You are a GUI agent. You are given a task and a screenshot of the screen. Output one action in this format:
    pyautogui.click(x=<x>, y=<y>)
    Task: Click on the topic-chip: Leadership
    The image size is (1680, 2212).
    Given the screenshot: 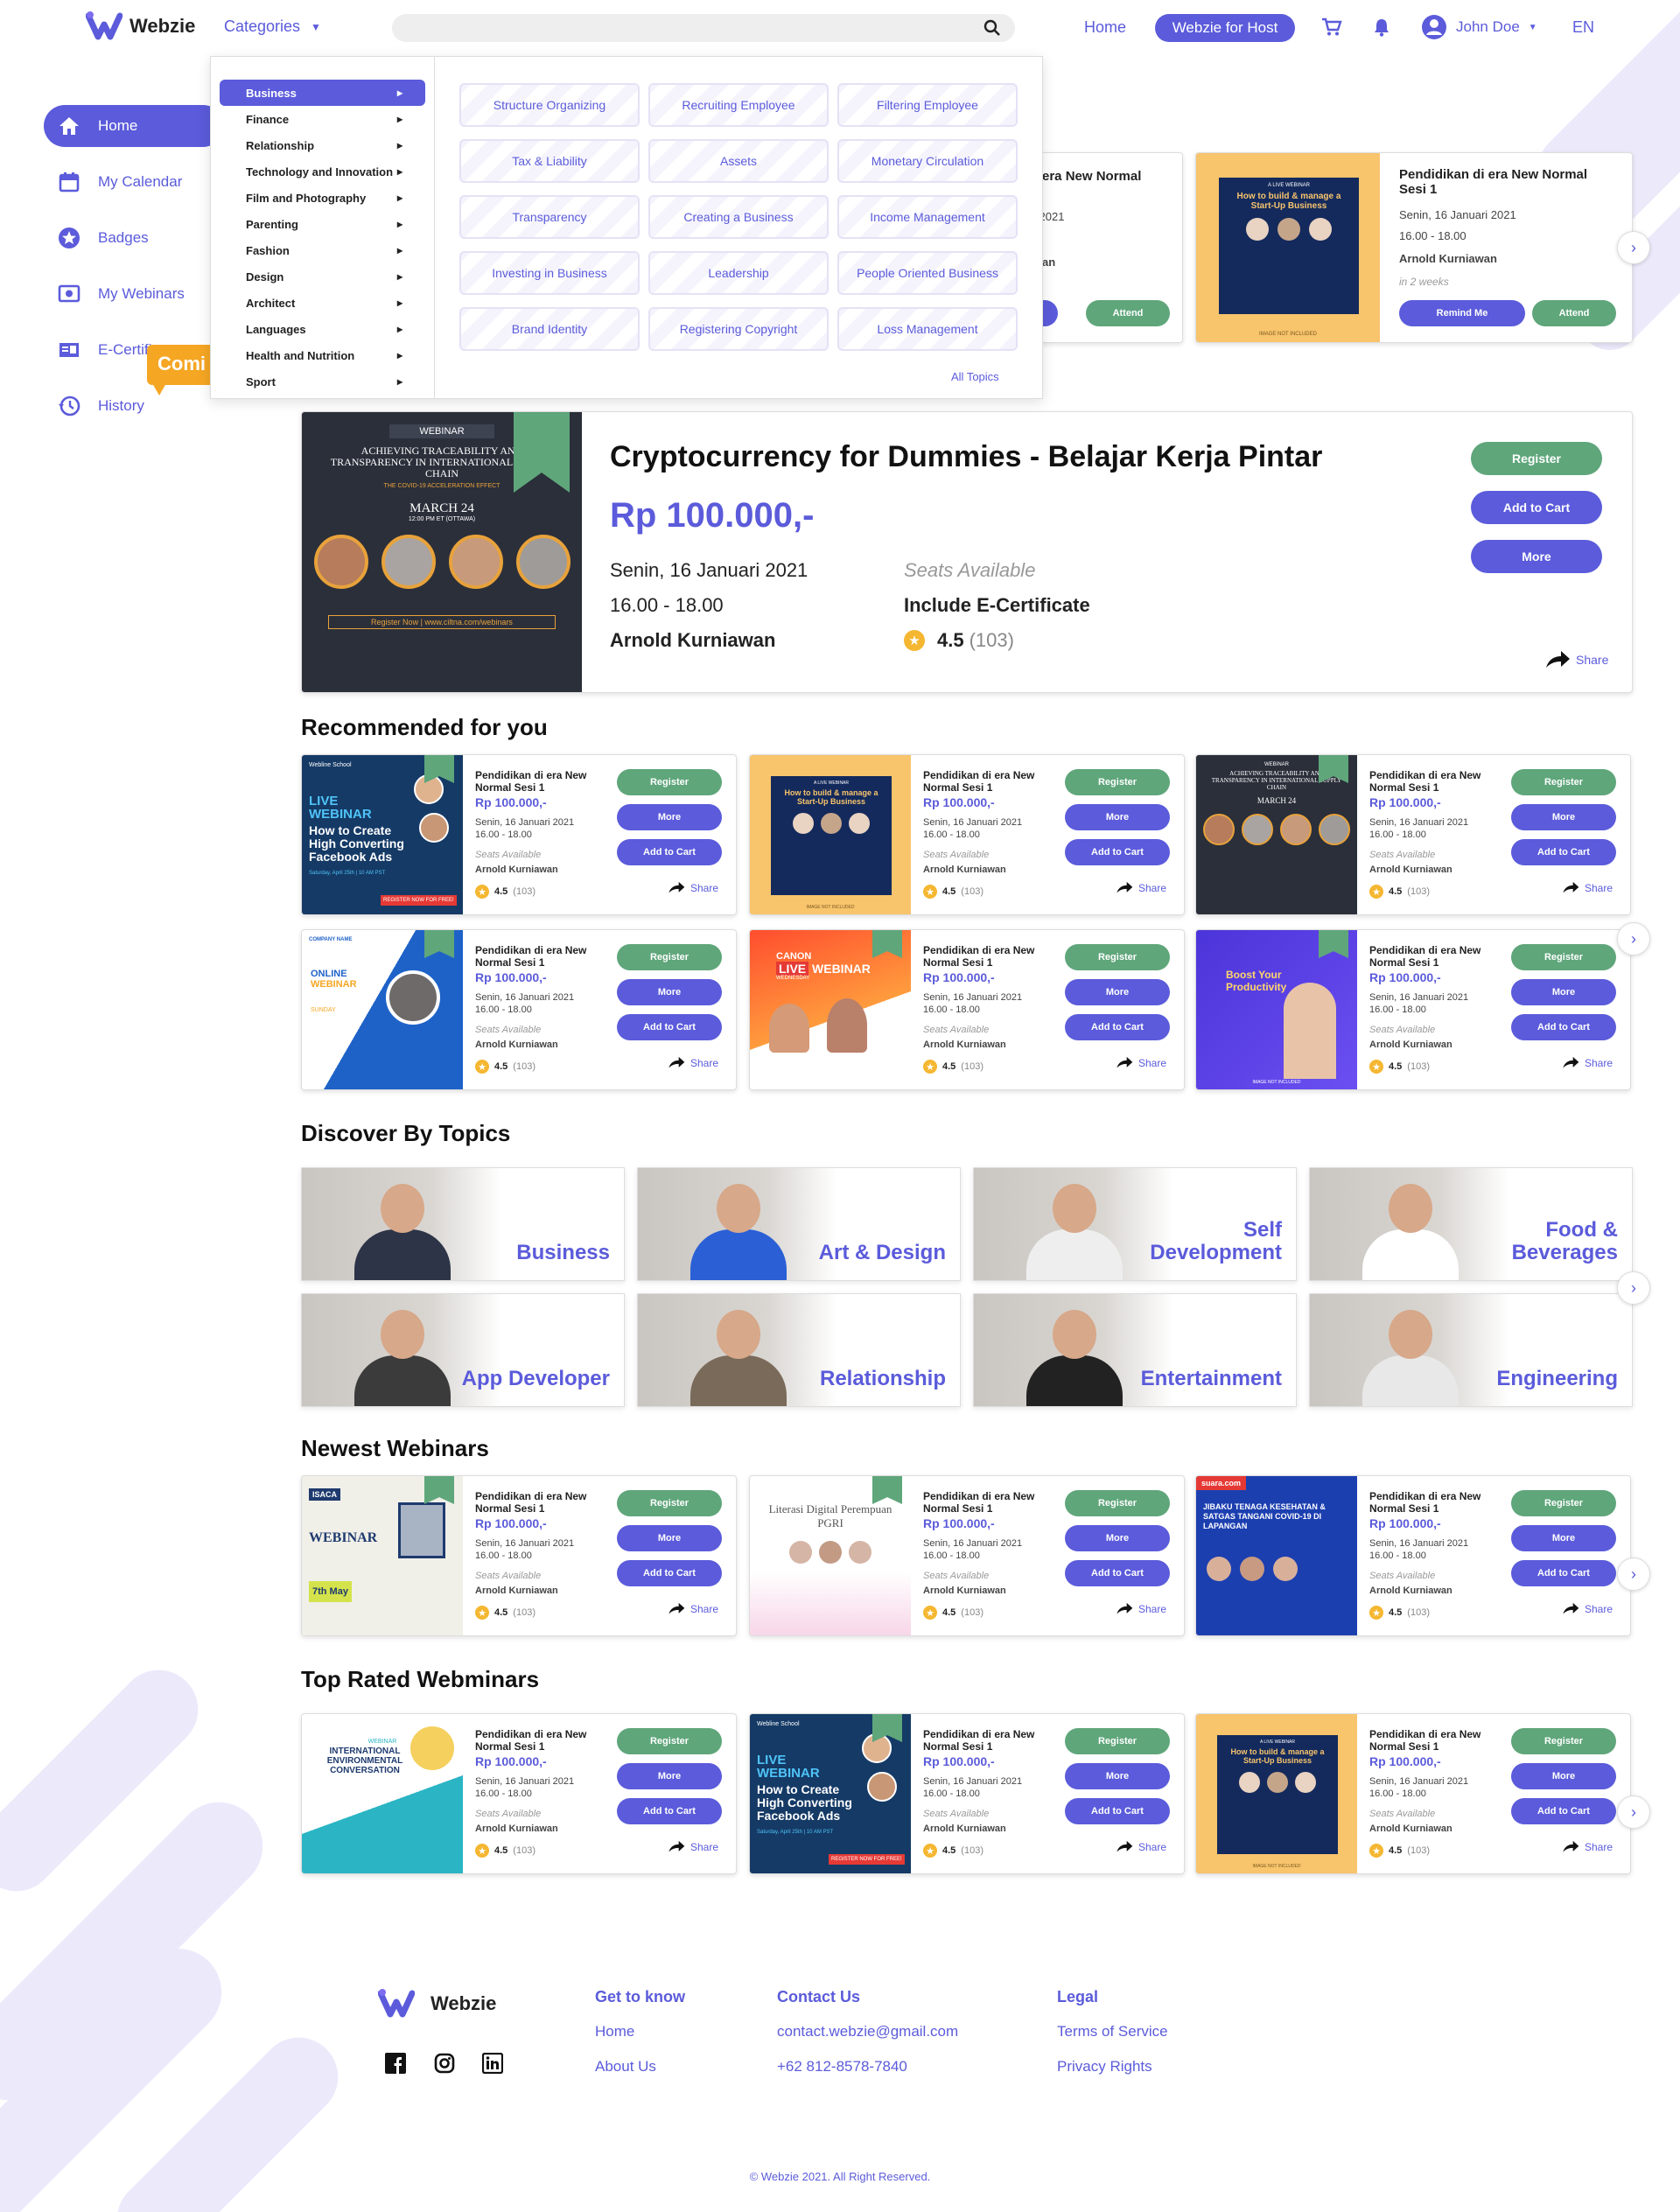 What is the action you would take?
    pyautogui.click(x=738, y=273)
    